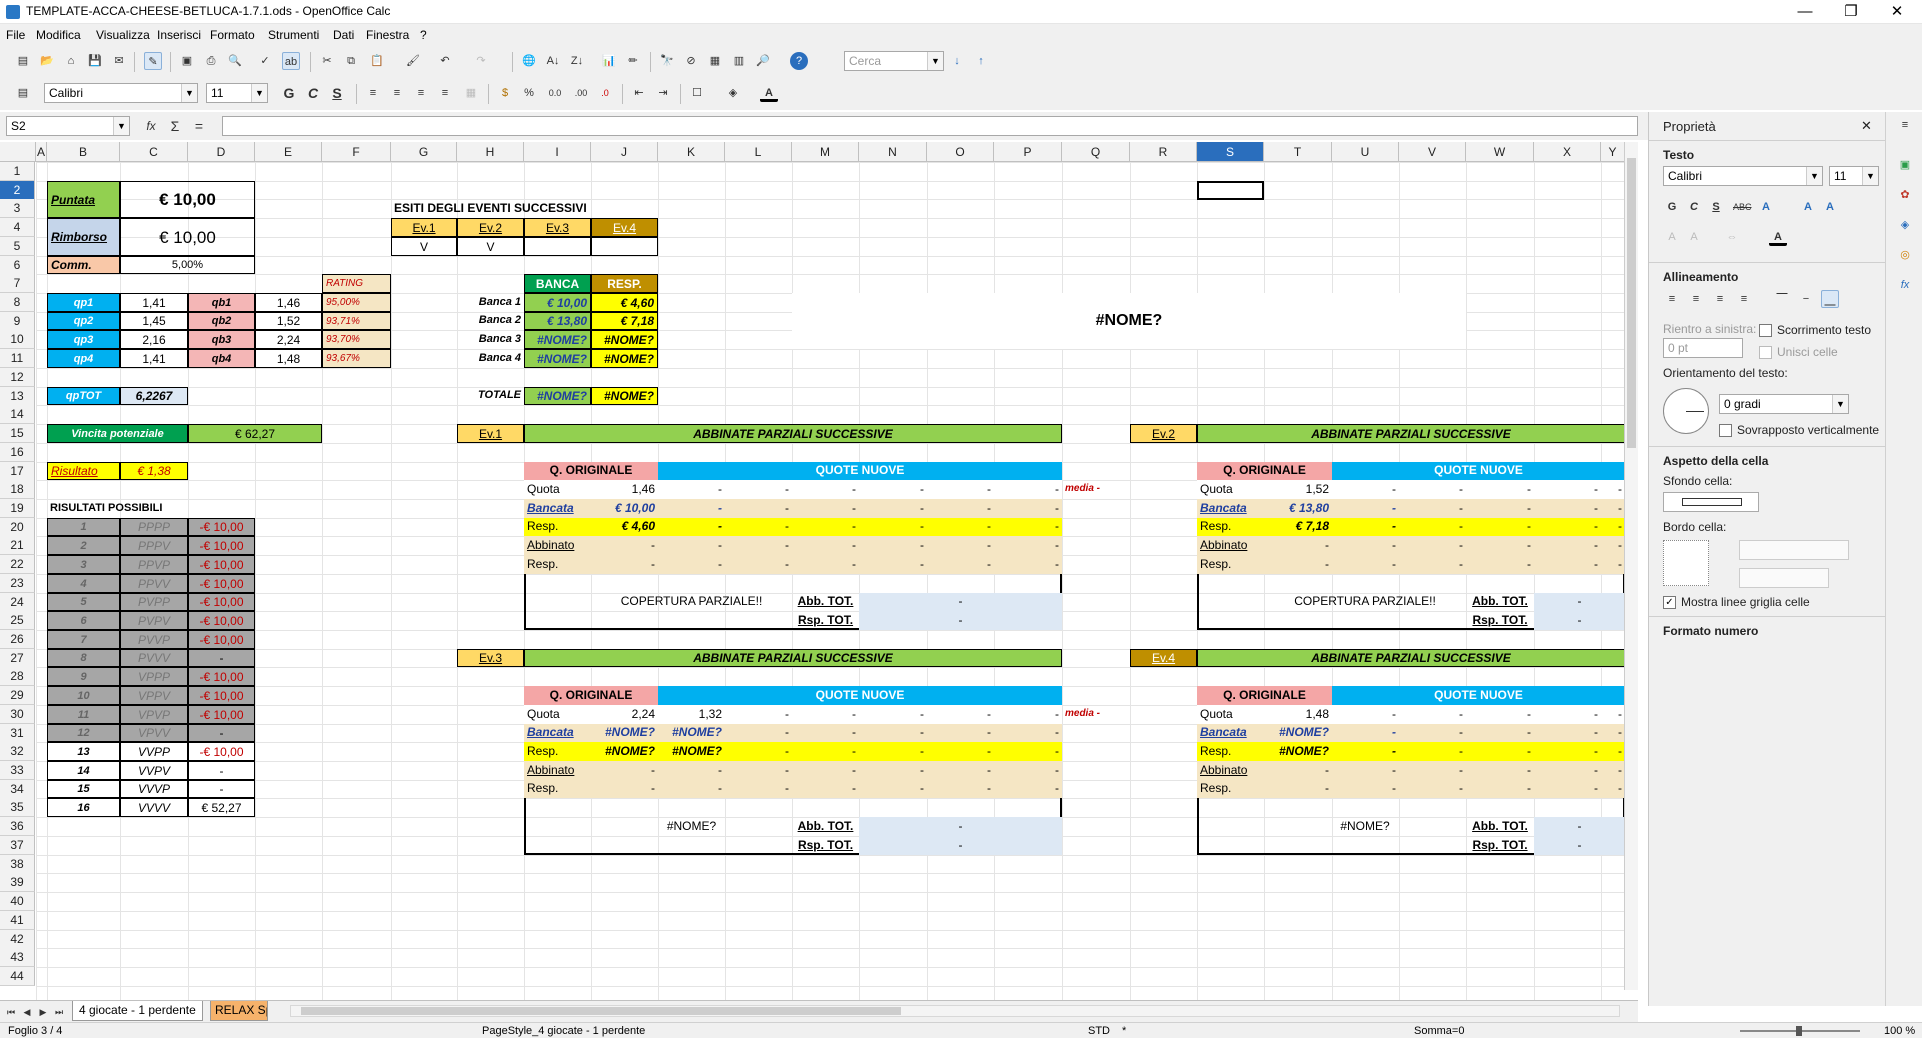 The height and width of the screenshot is (1038, 1922). Describe the element at coordinates (1365, 602) in the screenshot. I see `copertura-text: COPERTURA PARZIALE!!` at that location.